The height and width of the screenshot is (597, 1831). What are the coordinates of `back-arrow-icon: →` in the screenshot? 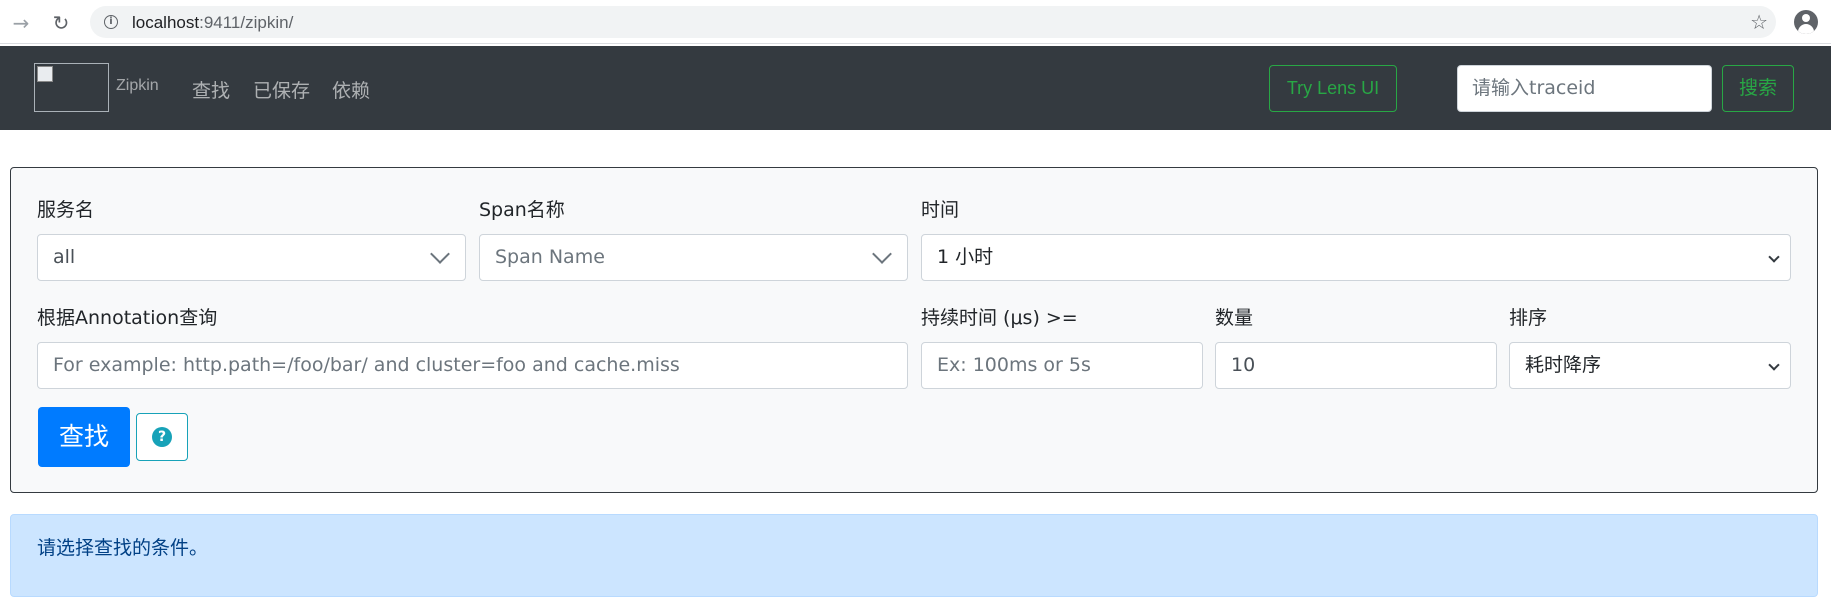 It's located at (21, 23).